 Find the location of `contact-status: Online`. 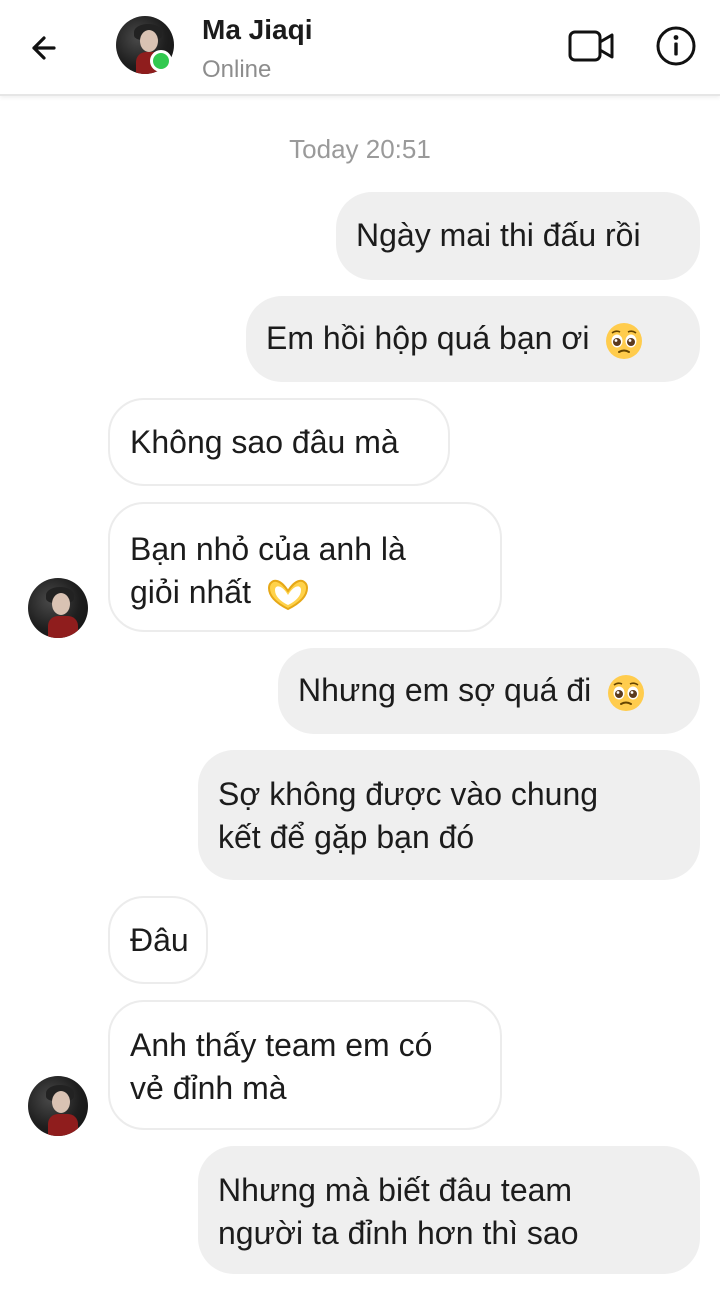

contact-status: Online is located at coordinates (237, 69).